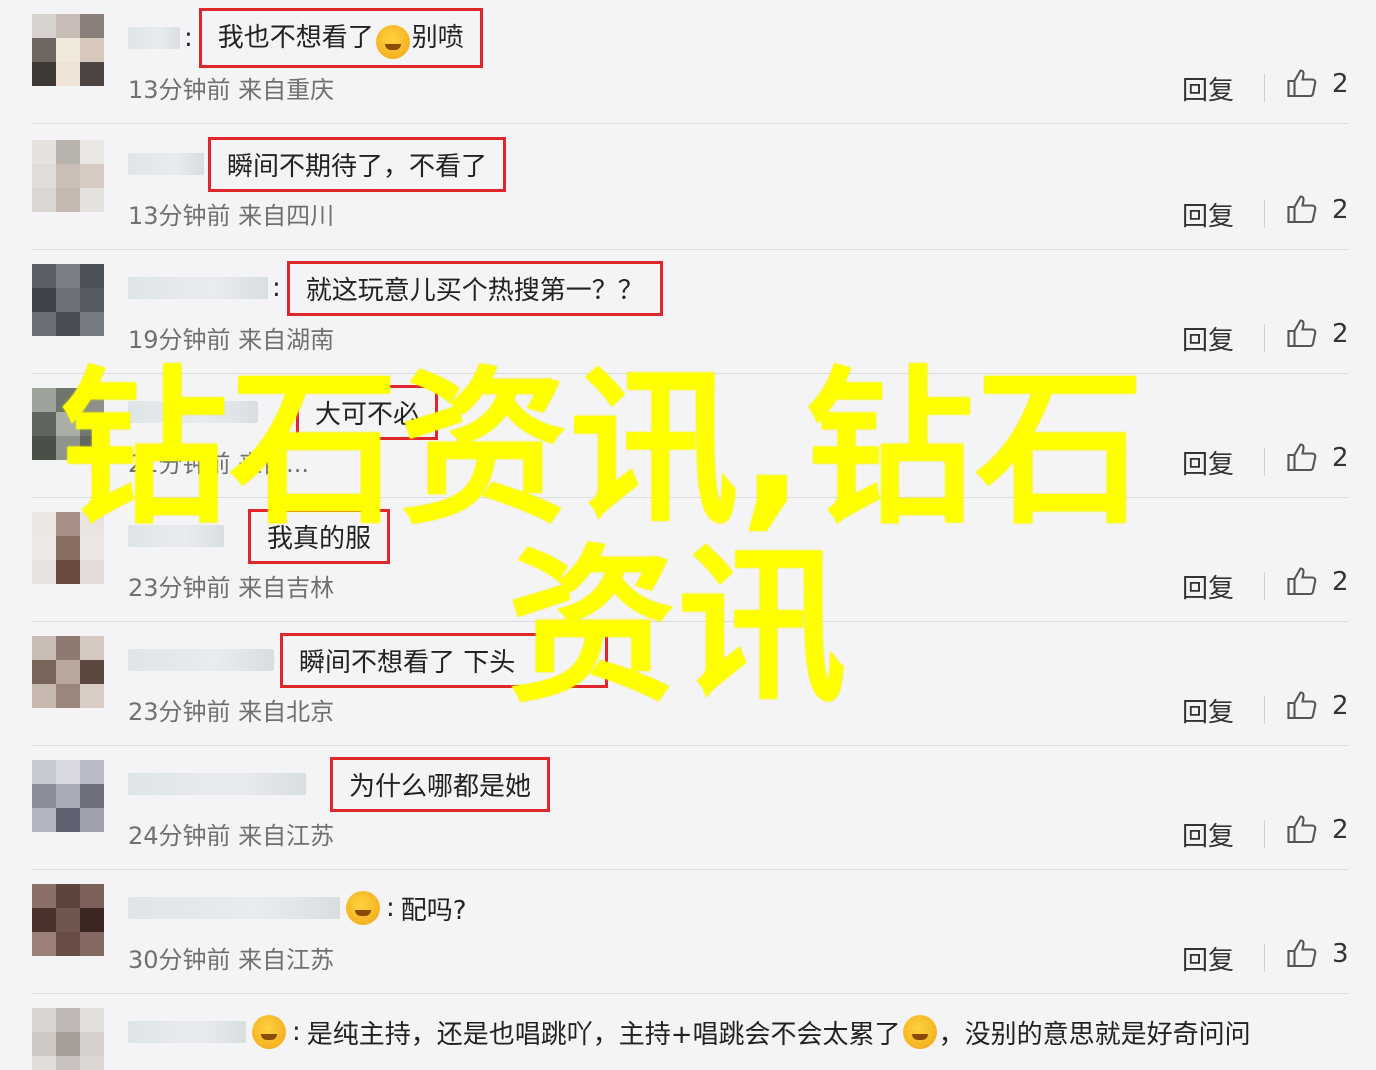  I want to click on comment-text-after: ，没别的意思就是好奇问问, so click(1094, 1034).